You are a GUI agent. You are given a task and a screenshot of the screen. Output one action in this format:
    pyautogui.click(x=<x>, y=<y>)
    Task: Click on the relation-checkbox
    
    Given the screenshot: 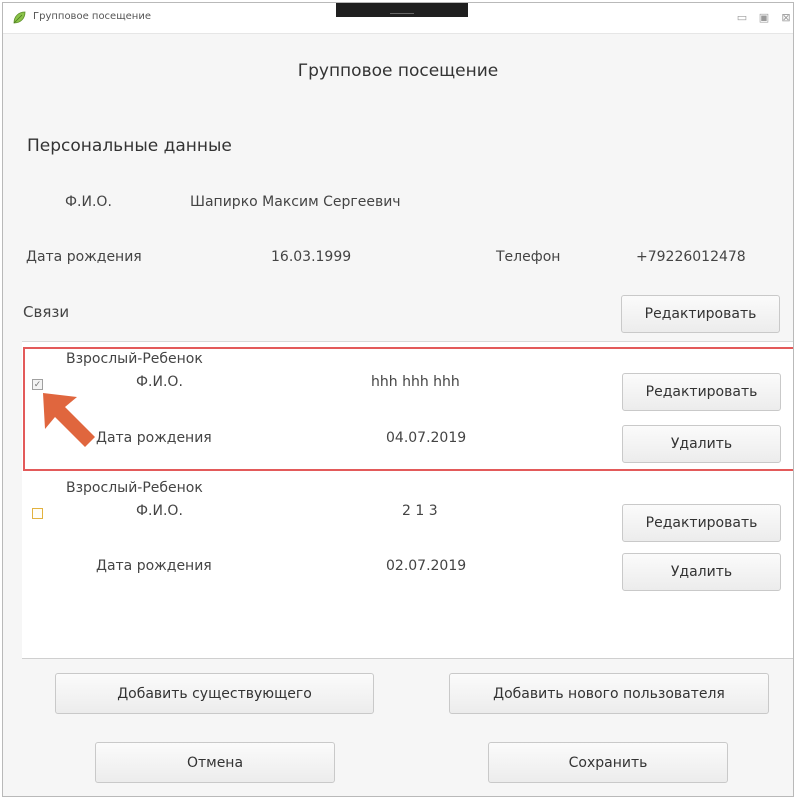 What is the action you would take?
    pyautogui.click(x=37, y=513)
    